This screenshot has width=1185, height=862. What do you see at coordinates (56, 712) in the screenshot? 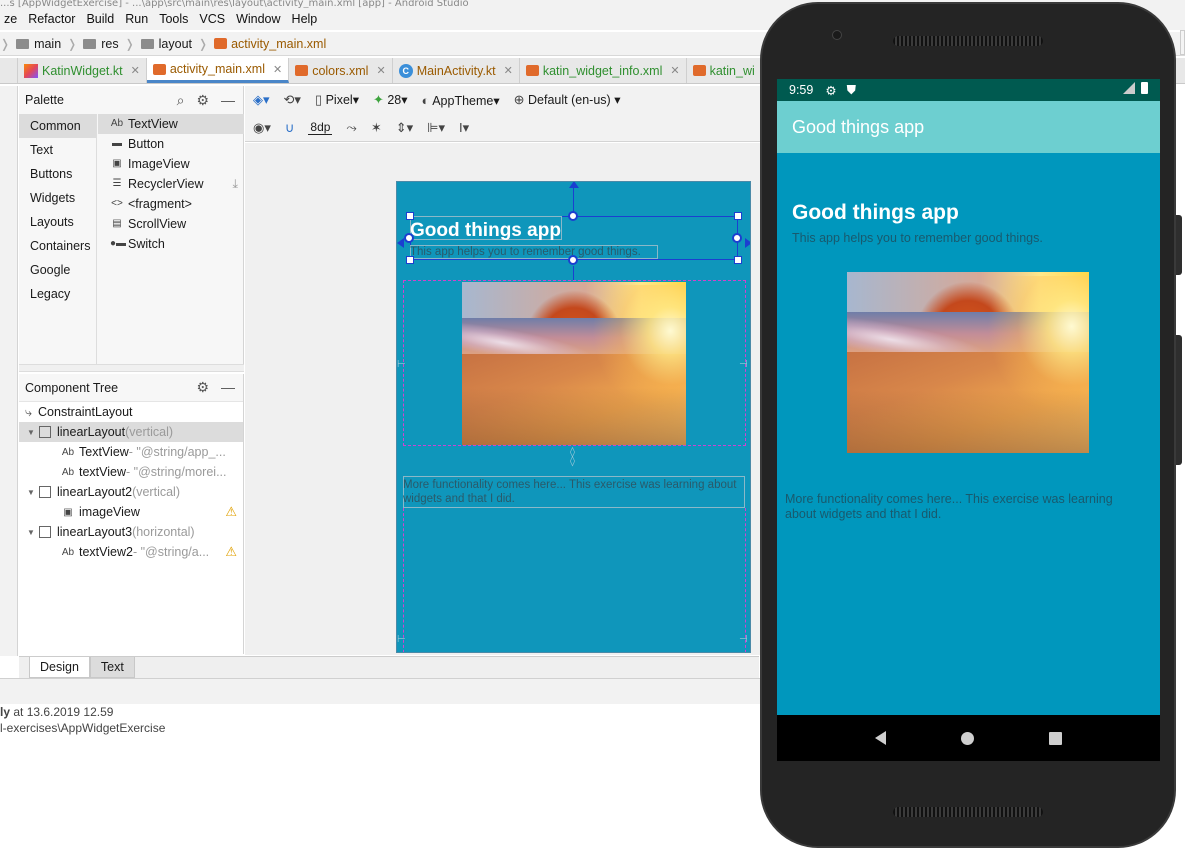
I see `status-line-1: ly at 13.6.2019 12.59` at bounding box center [56, 712].